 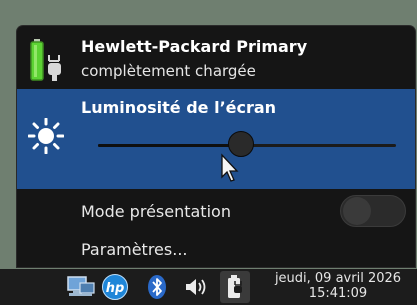 I want to click on brightness-slider-fill, so click(x=170, y=145).